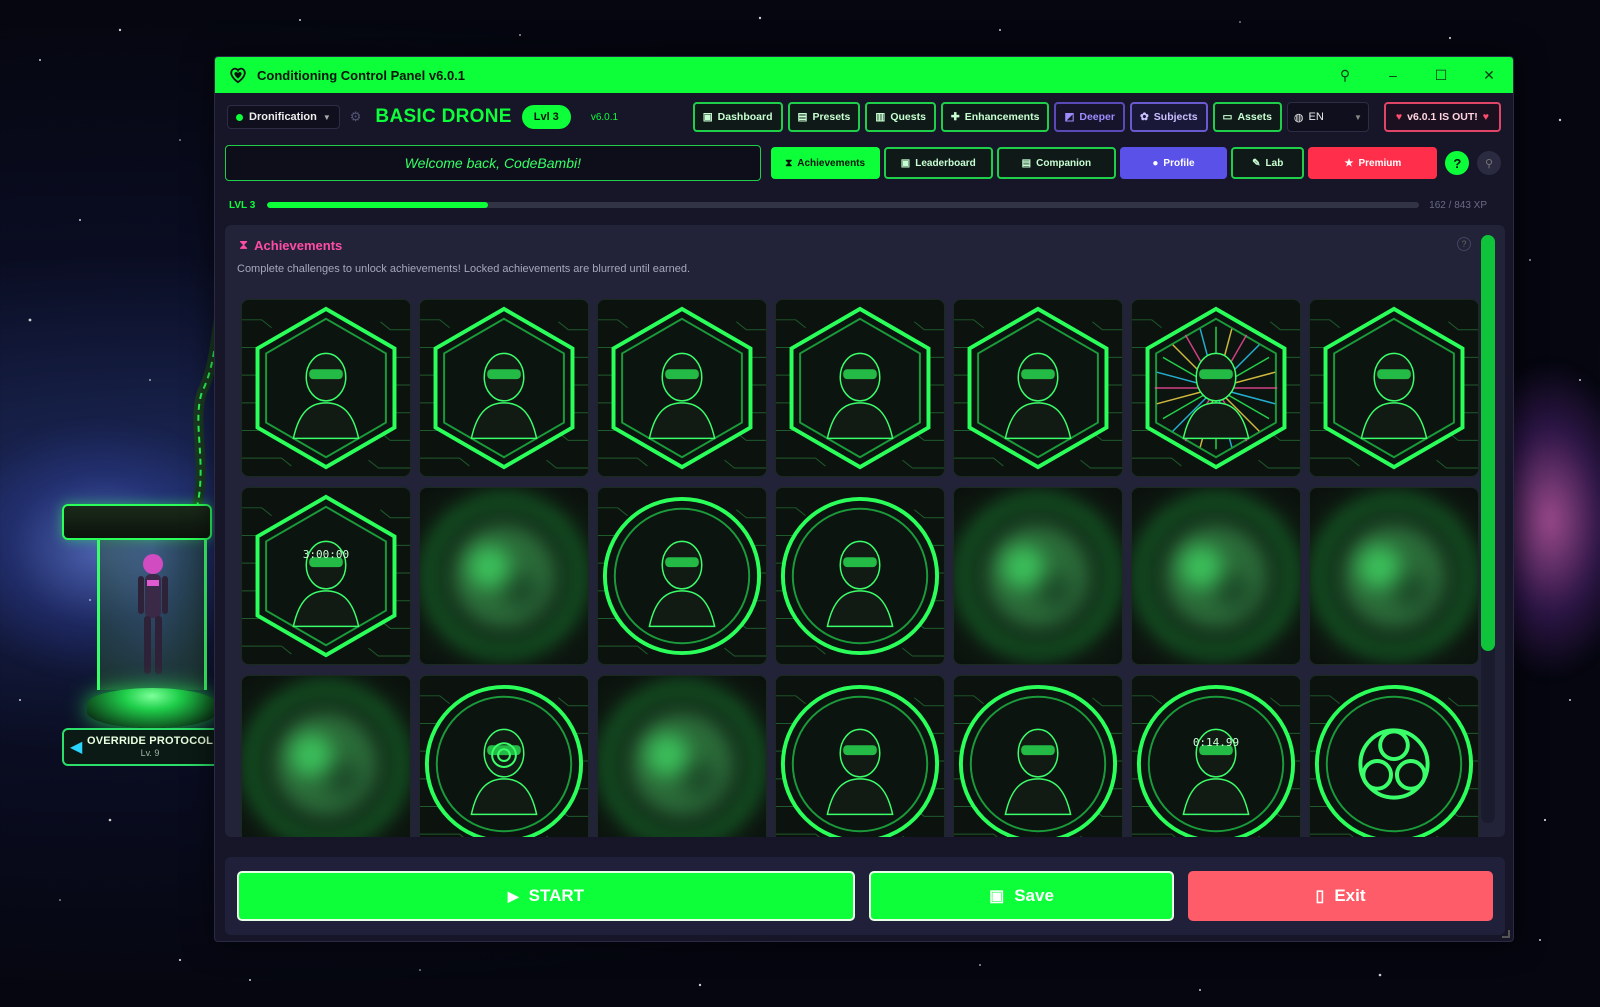 The image size is (1600, 1007). I want to click on nav-quests-button: ▥ Quests, so click(900, 117).